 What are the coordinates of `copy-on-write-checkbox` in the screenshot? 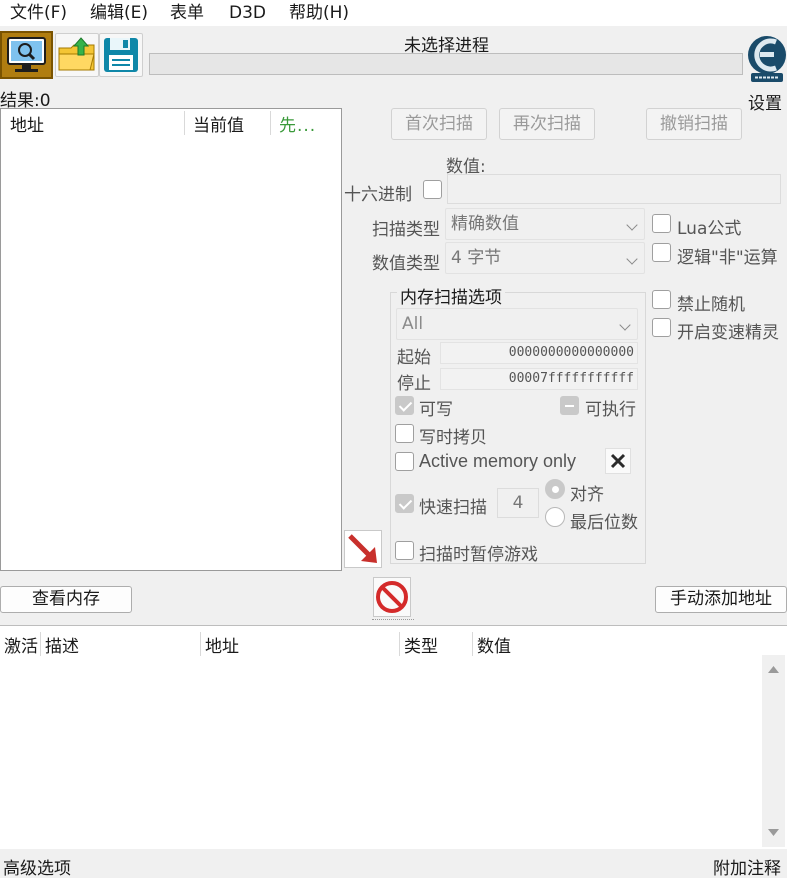 It's located at (404, 433).